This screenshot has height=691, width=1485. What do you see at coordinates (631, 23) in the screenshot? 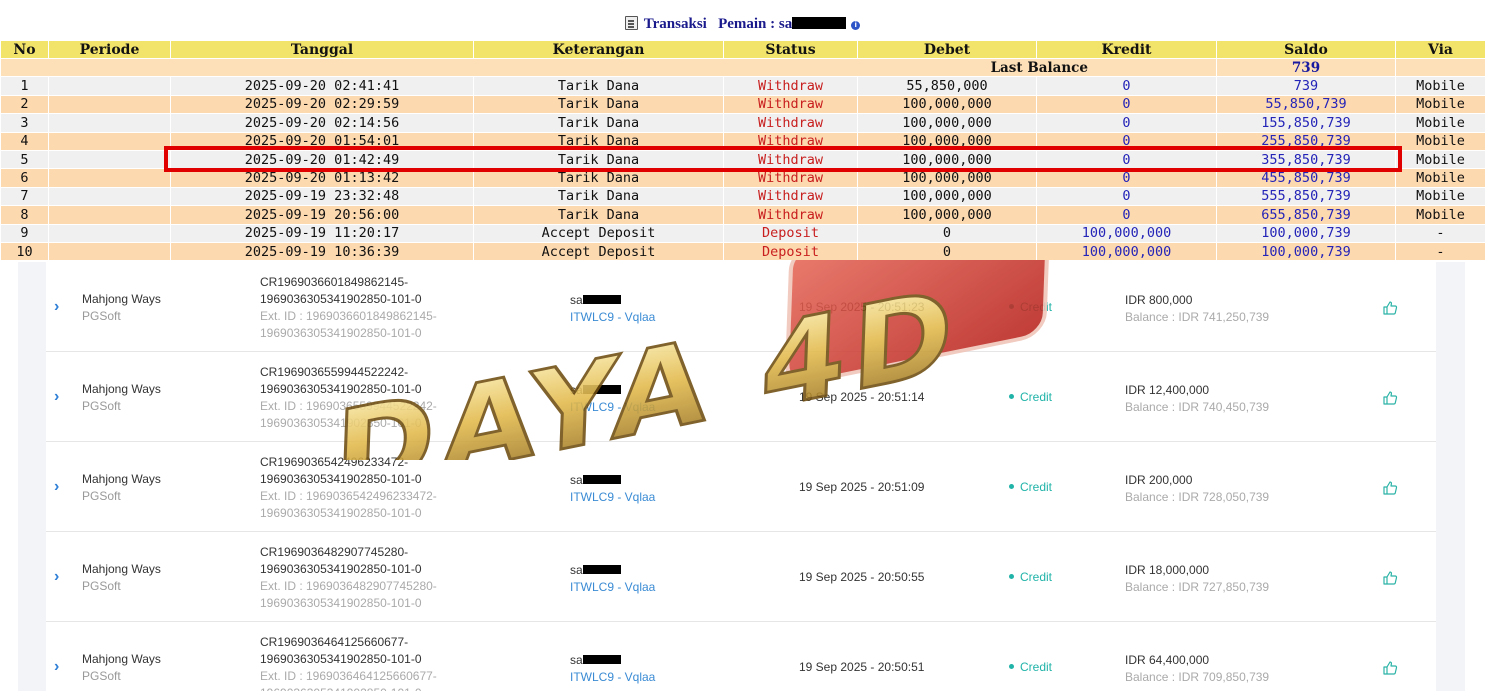
I see `document-icon` at bounding box center [631, 23].